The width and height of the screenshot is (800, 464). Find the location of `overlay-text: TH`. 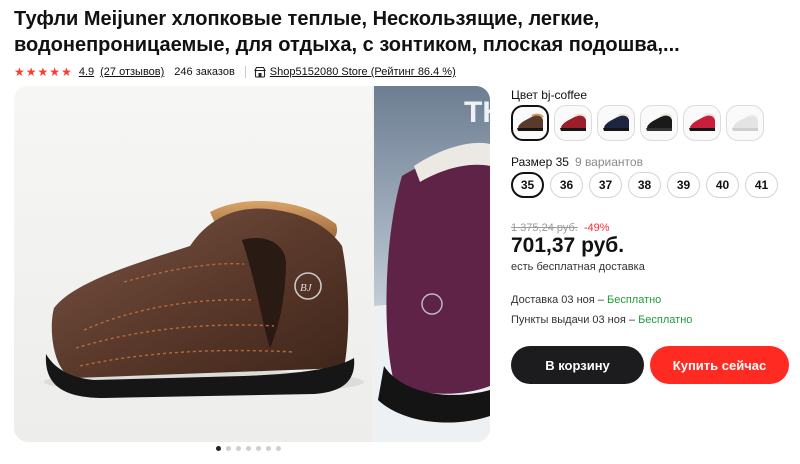

overlay-text: TH is located at coordinates (477, 112).